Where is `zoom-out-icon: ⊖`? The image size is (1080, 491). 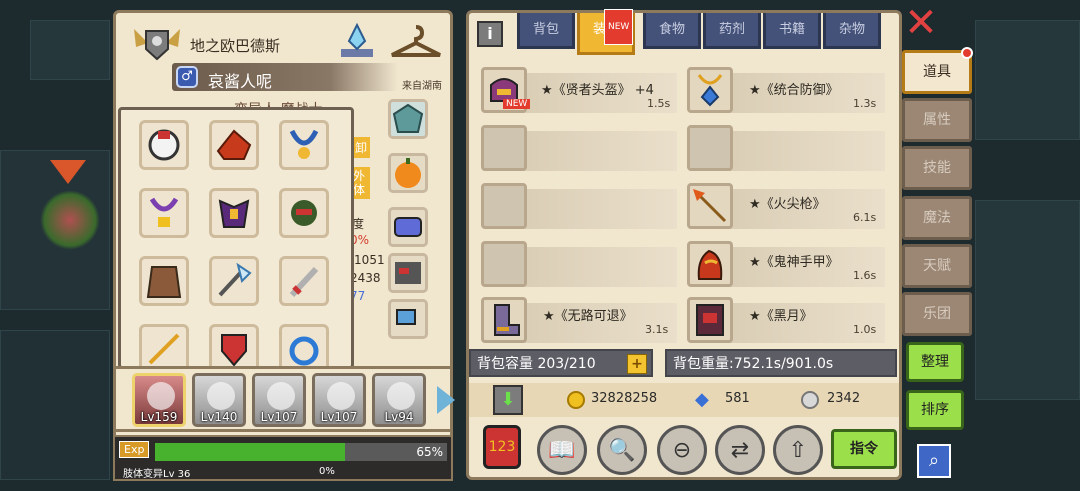 zoom-out-icon: ⊖ is located at coordinates (682, 450).